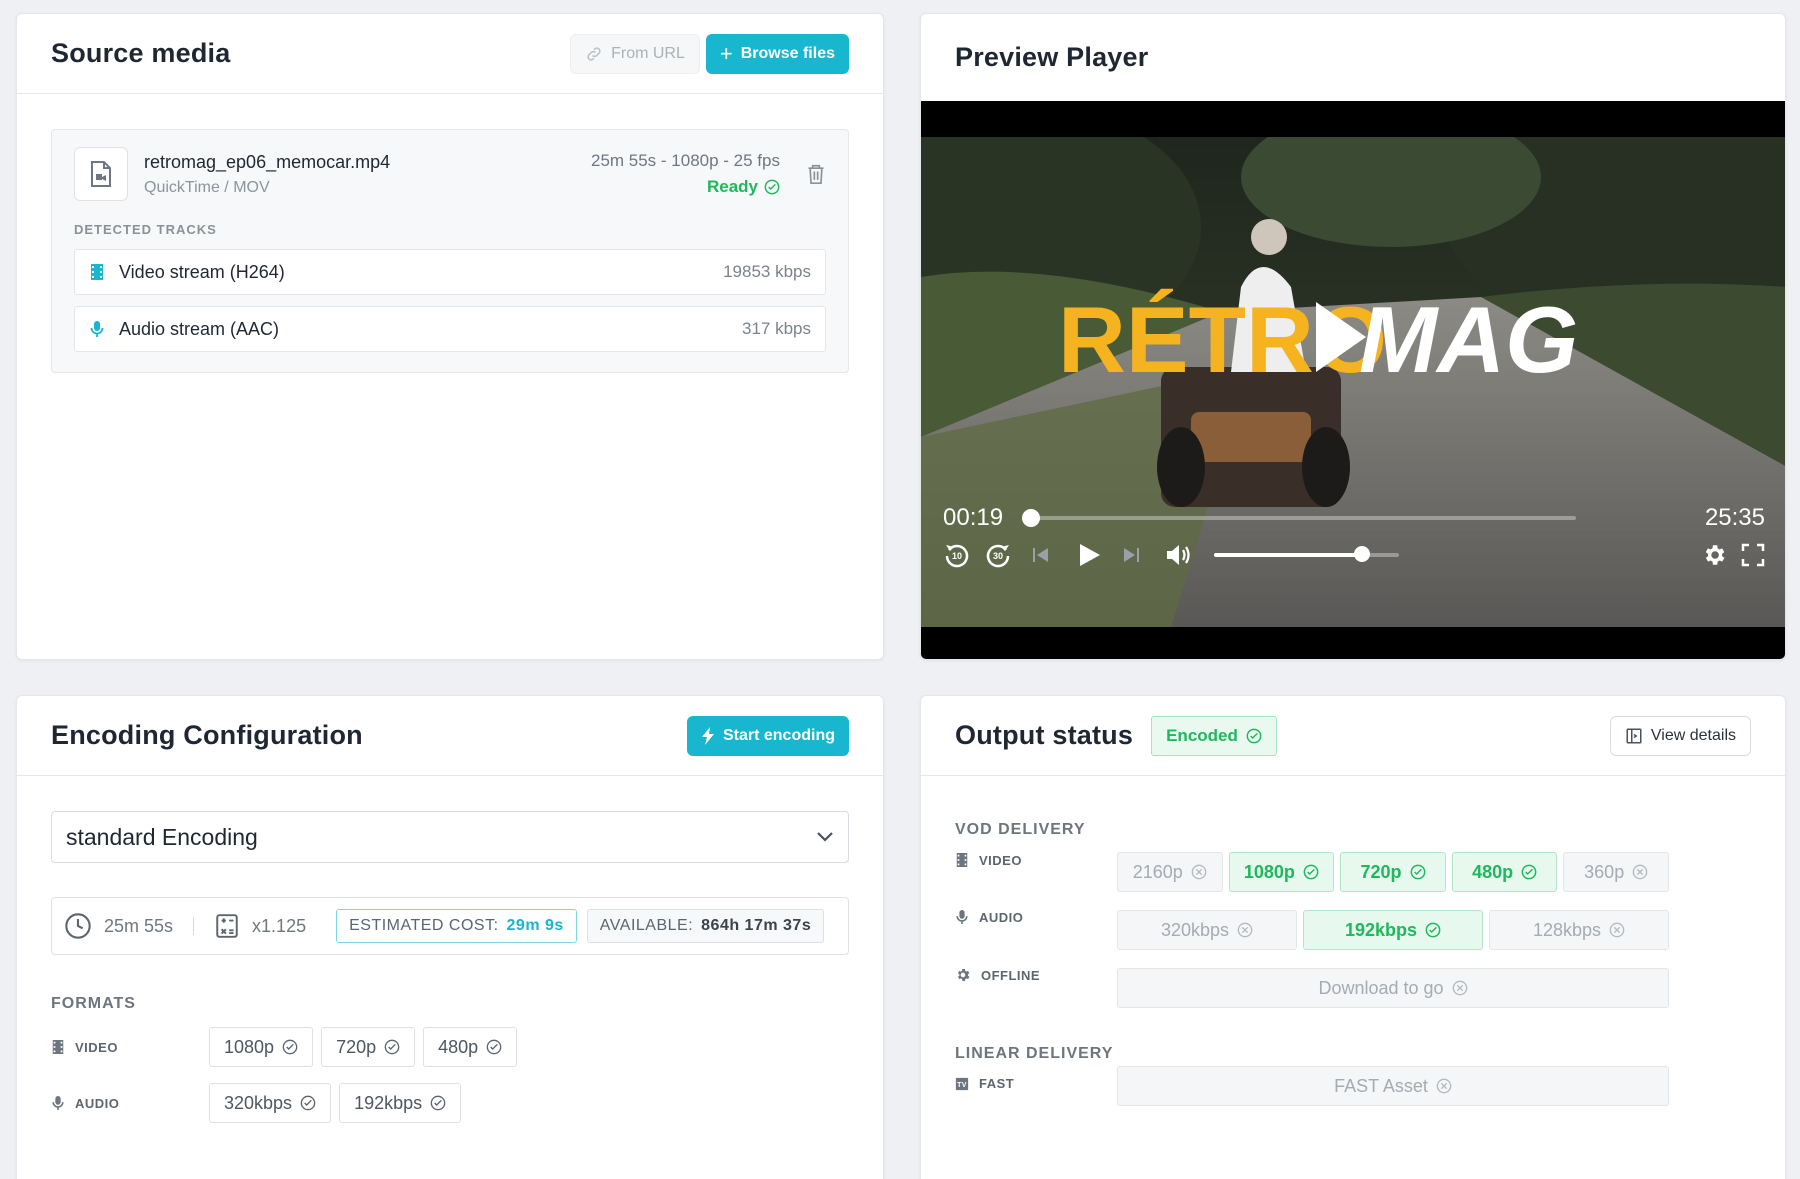 The height and width of the screenshot is (1179, 1800). Describe the element at coordinates (97, 1103) in the screenshot. I see `audio-label: AUDIO` at that location.